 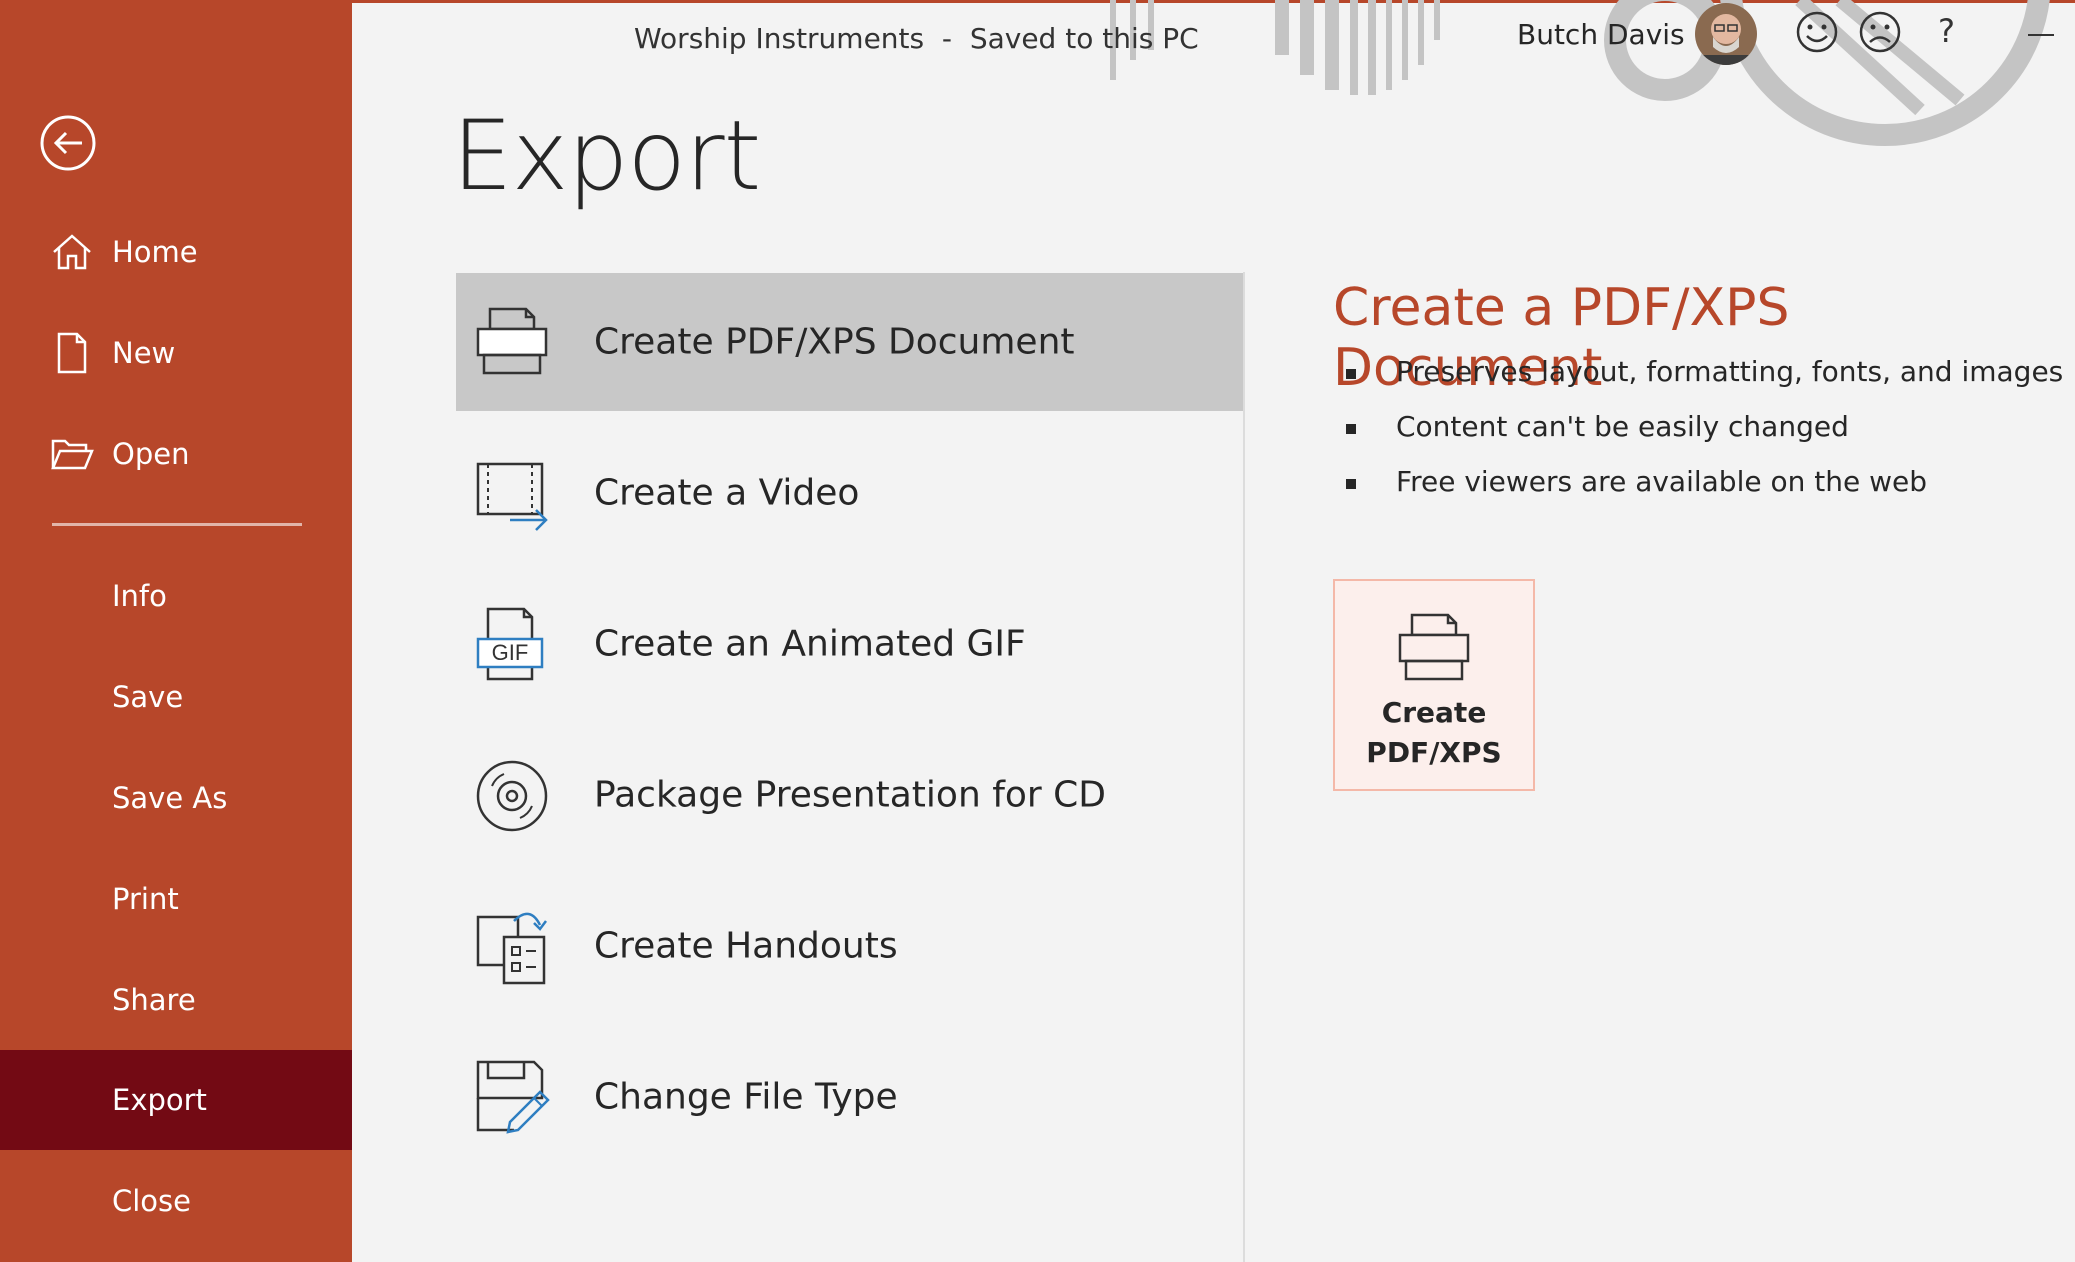 I want to click on export-option-animated-gif: GIF Create an Animated GIF, so click(x=849, y=644).